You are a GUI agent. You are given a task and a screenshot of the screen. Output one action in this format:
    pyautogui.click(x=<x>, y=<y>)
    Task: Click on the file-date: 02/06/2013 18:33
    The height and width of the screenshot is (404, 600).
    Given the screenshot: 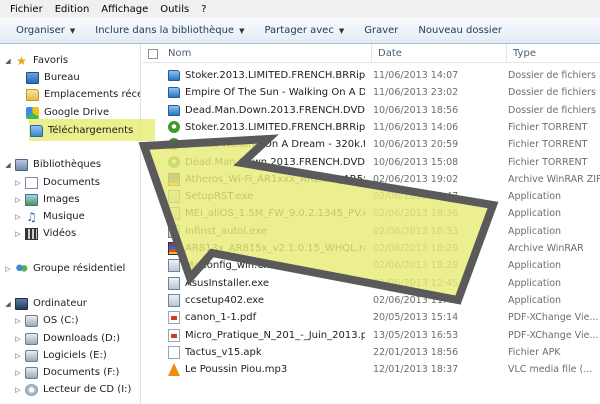 What is the action you would take?
    pyautogui.click(x=416, y=231)
    